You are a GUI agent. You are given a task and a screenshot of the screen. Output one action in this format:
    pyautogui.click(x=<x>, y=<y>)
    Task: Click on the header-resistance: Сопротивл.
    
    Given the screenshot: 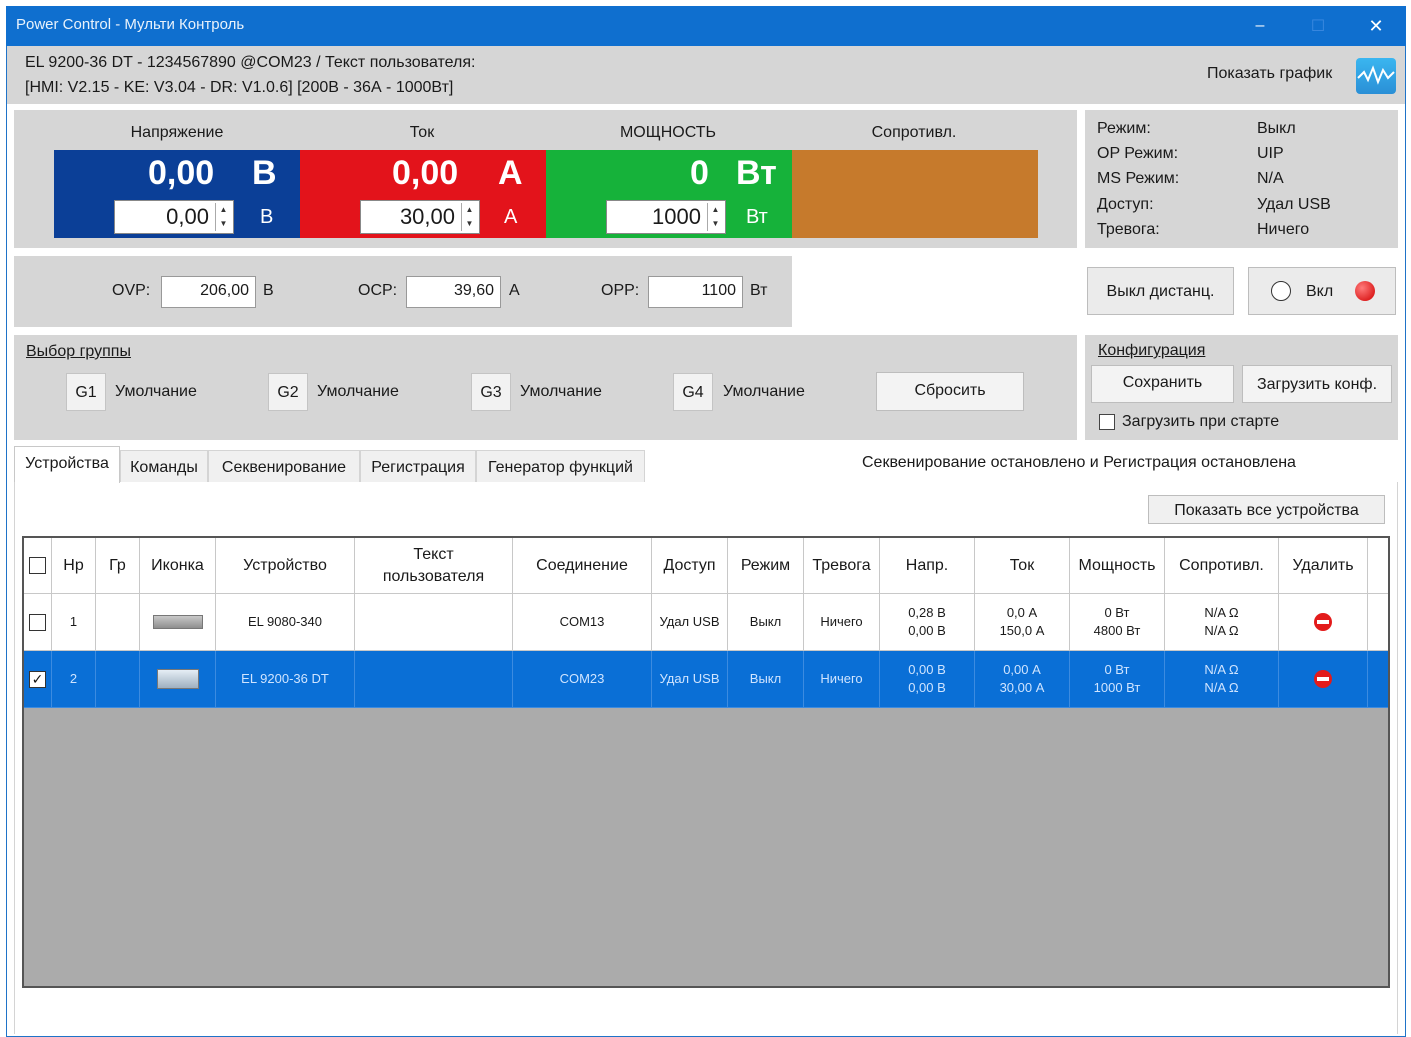 What is the action you would take?
    pyautogui.click(x=1222, y=566)
    